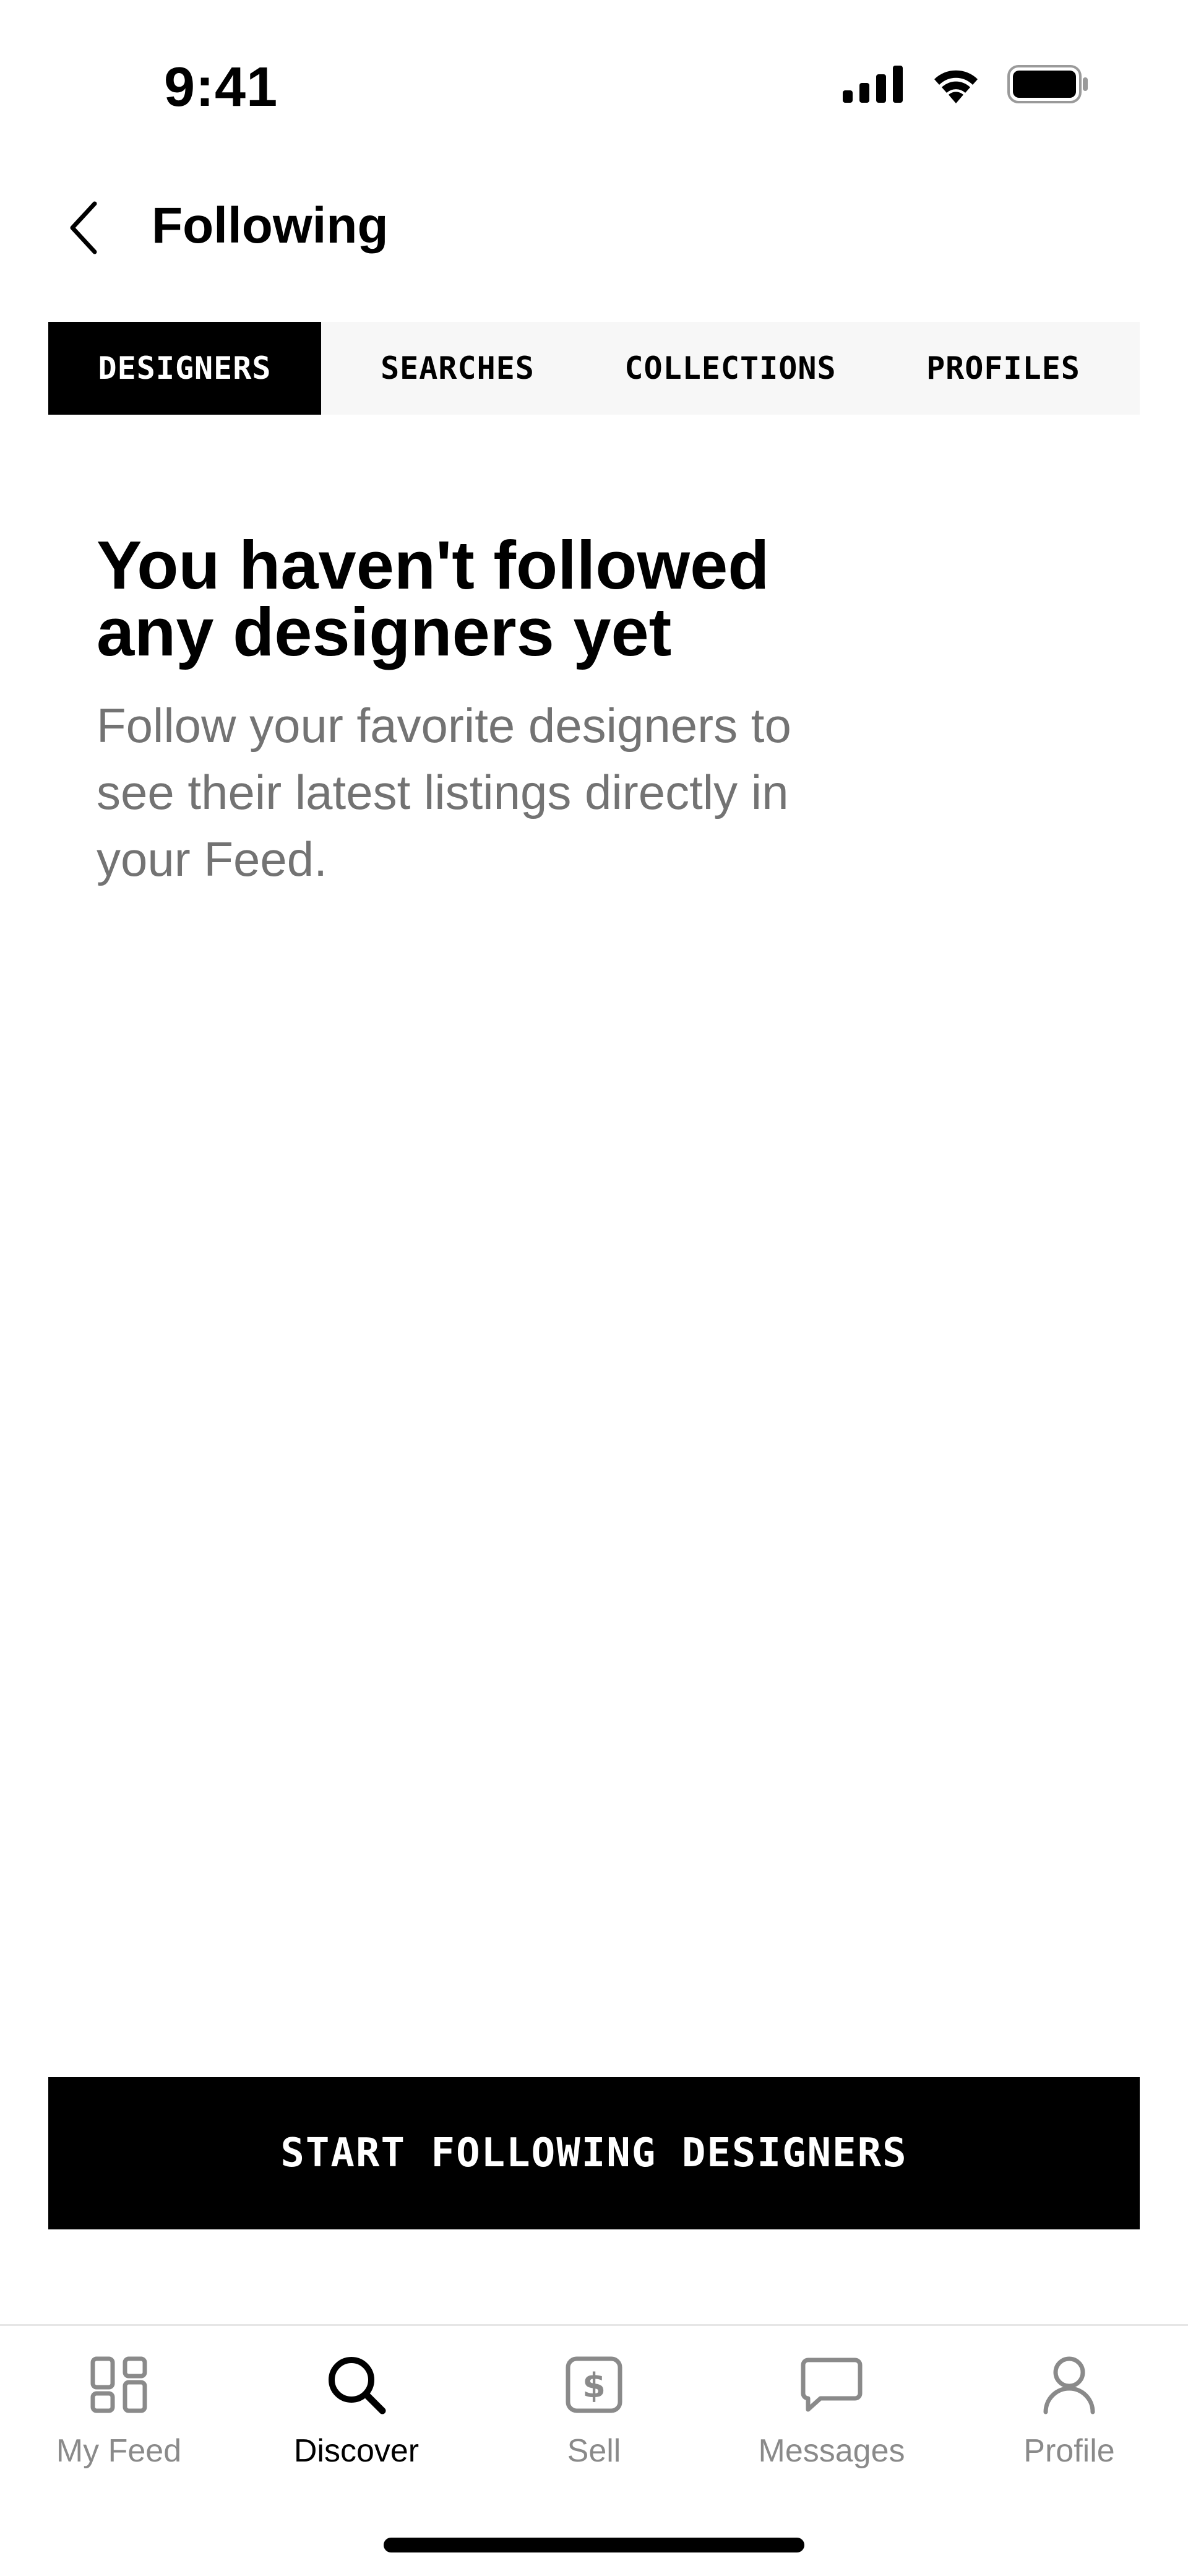 This screenshot has height=2576, width=1188. I want to click on nav-label: Sell, so click(594, 2451).